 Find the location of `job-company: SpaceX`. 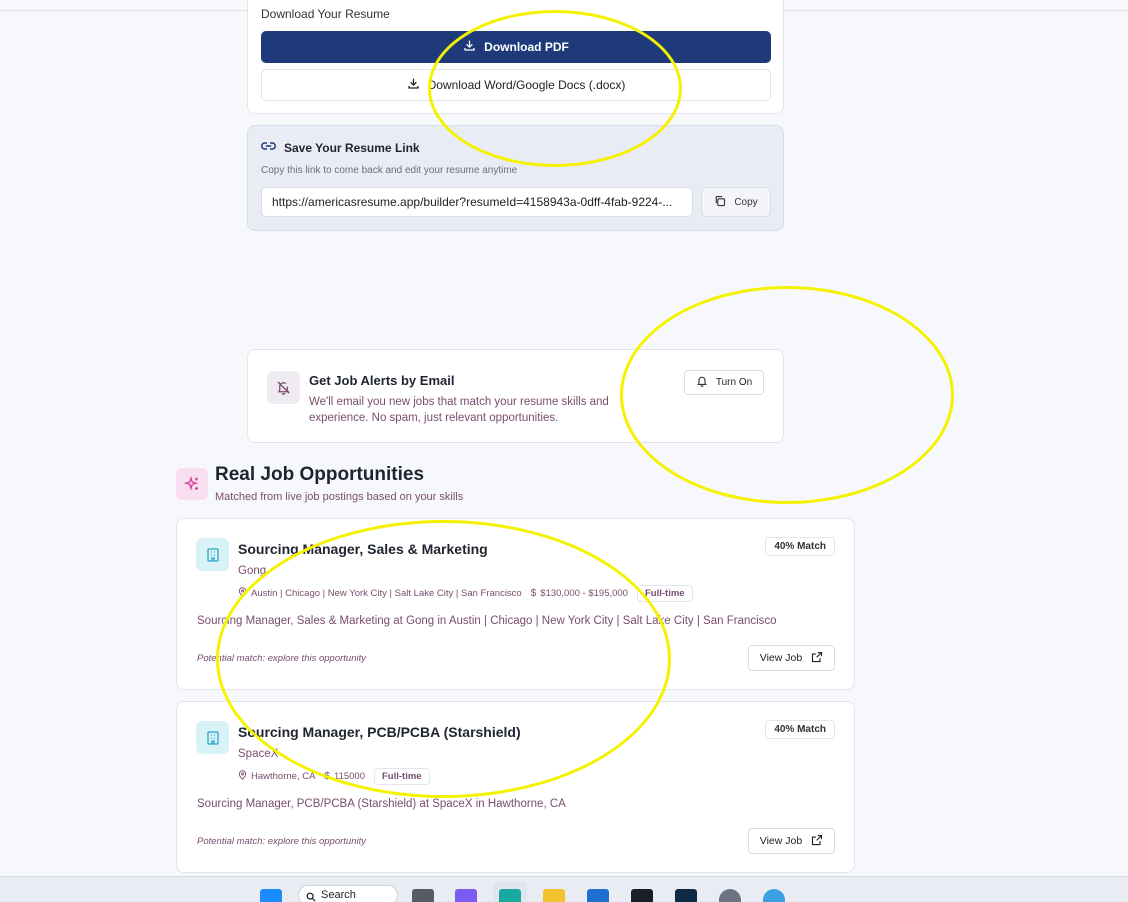

job-company: SpaceX is located at coordinates (258, 754).